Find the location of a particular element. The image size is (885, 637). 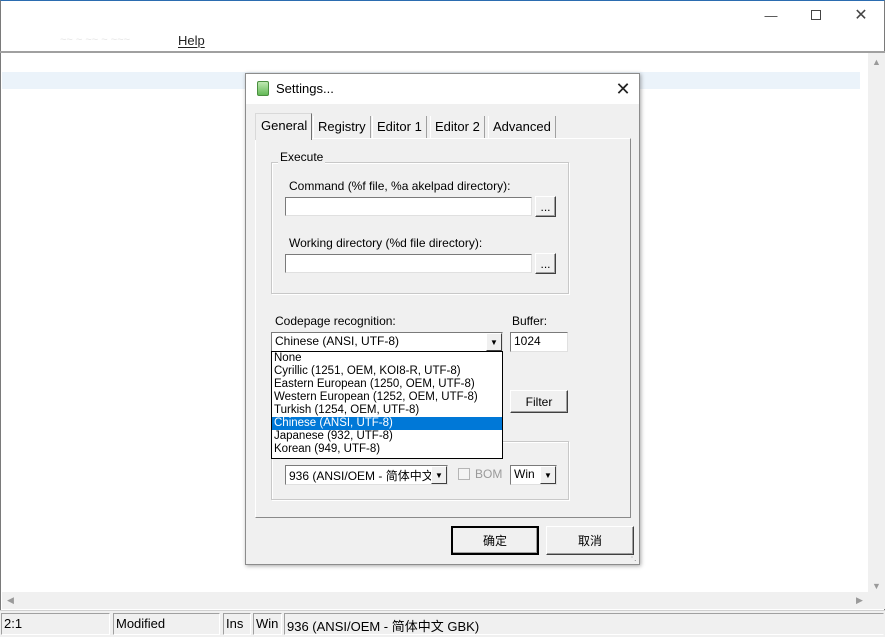

dropdown-option: Japanese (932, UTF-8) is located at coordinates (387, 436).